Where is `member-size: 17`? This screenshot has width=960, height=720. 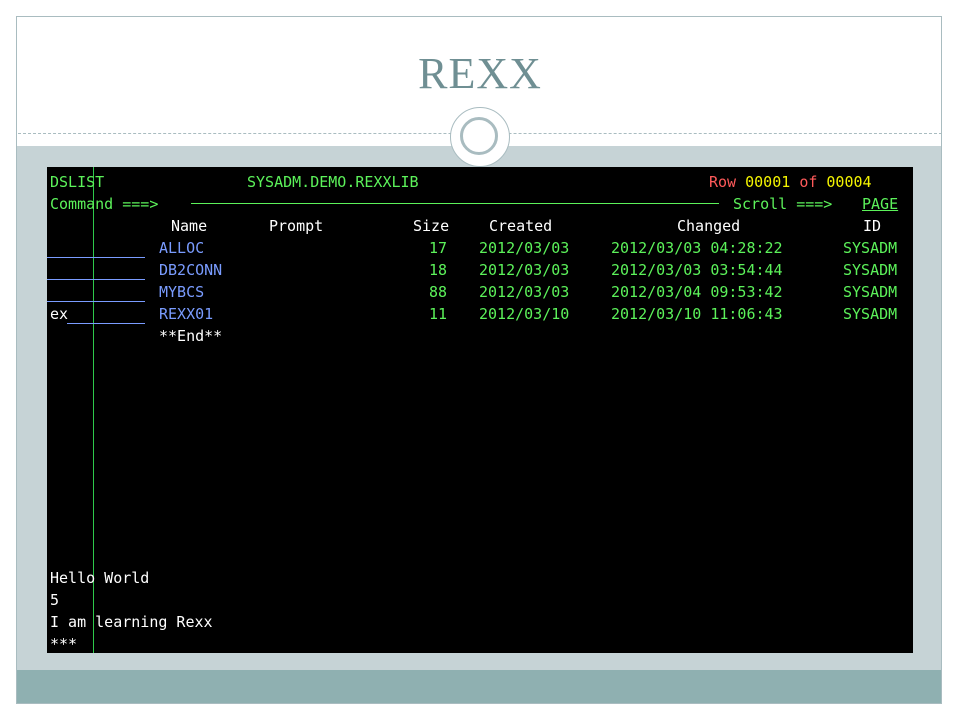
member-size: 17 is located at coordinates (438, 248).